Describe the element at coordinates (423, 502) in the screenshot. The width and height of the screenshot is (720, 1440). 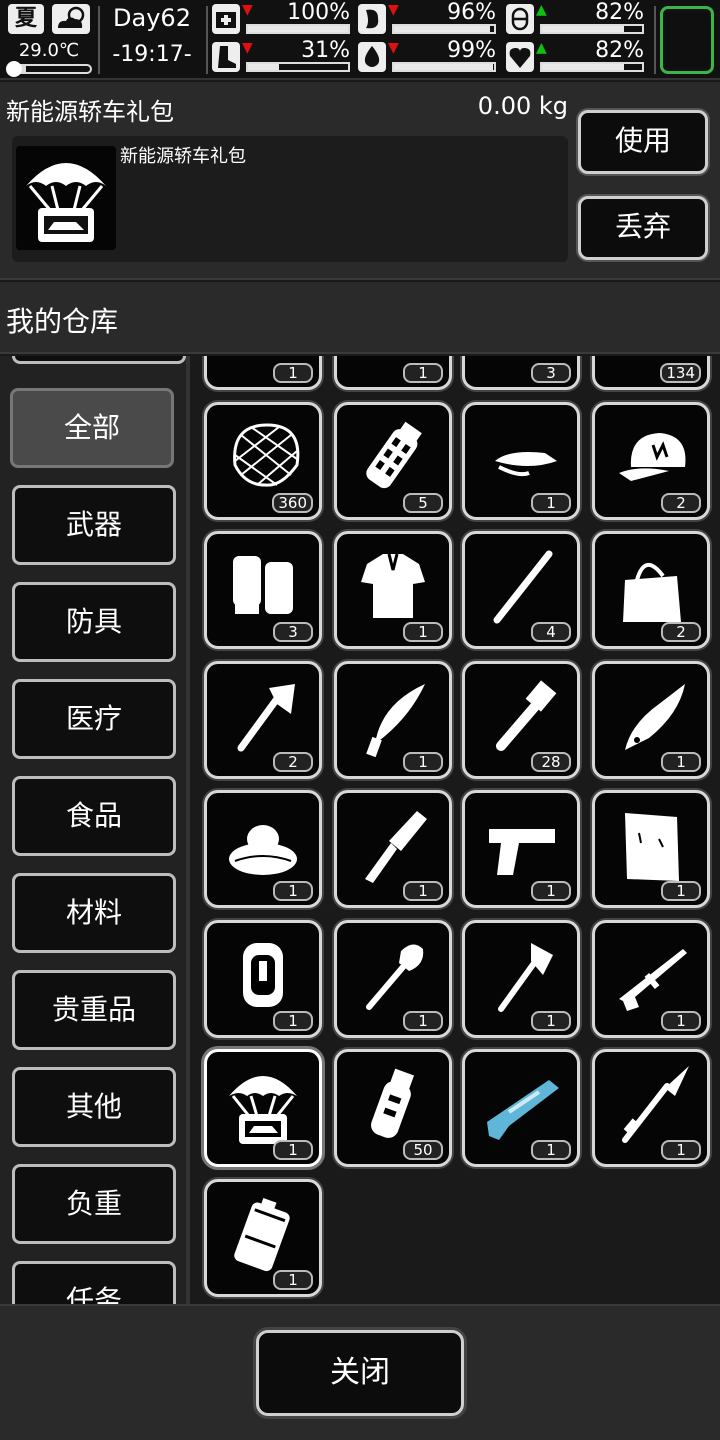
I see `item-count: 5` at that location.